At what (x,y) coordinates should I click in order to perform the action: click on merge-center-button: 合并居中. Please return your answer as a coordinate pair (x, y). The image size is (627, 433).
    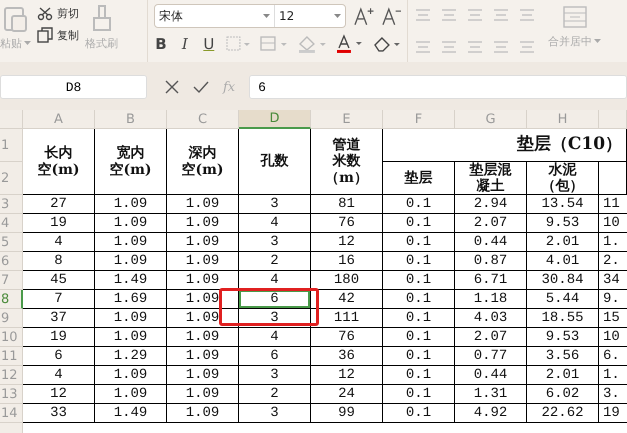
    Looking at the image, I should click on (574, 41).